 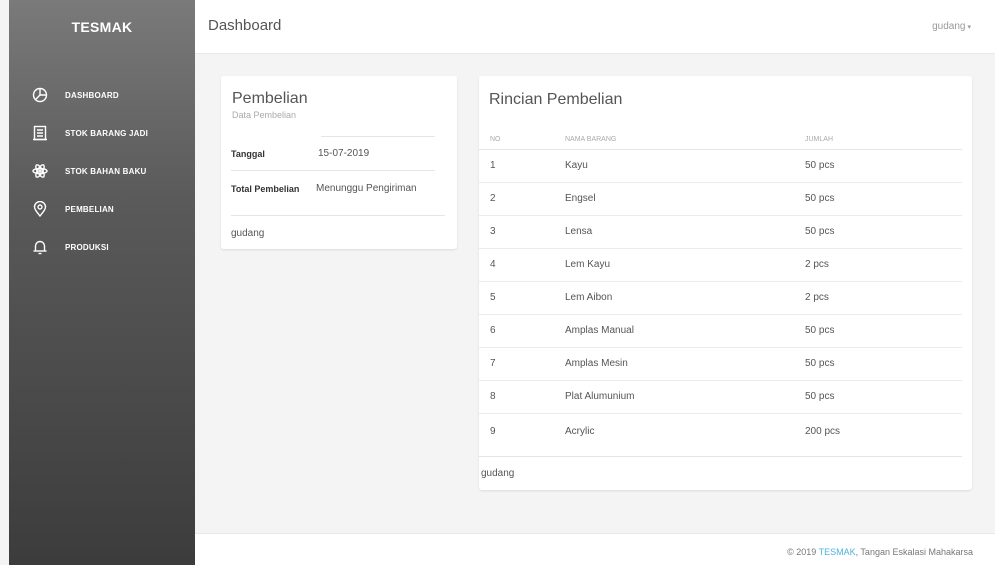 I want to click on table-row: 8 Plat Alumunium 50 pcs, so click(x=720, y=397).